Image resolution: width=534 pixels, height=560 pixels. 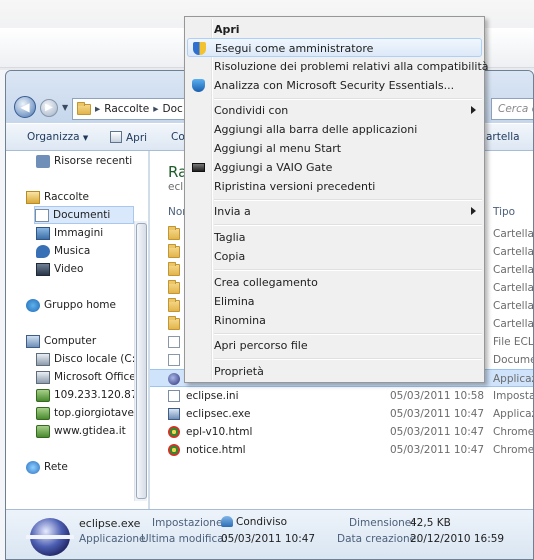 What do you see at coordinates (212, 396) in the screenshot?
I see `file-name: eclipse.ini` at bounding box center [212, 396].